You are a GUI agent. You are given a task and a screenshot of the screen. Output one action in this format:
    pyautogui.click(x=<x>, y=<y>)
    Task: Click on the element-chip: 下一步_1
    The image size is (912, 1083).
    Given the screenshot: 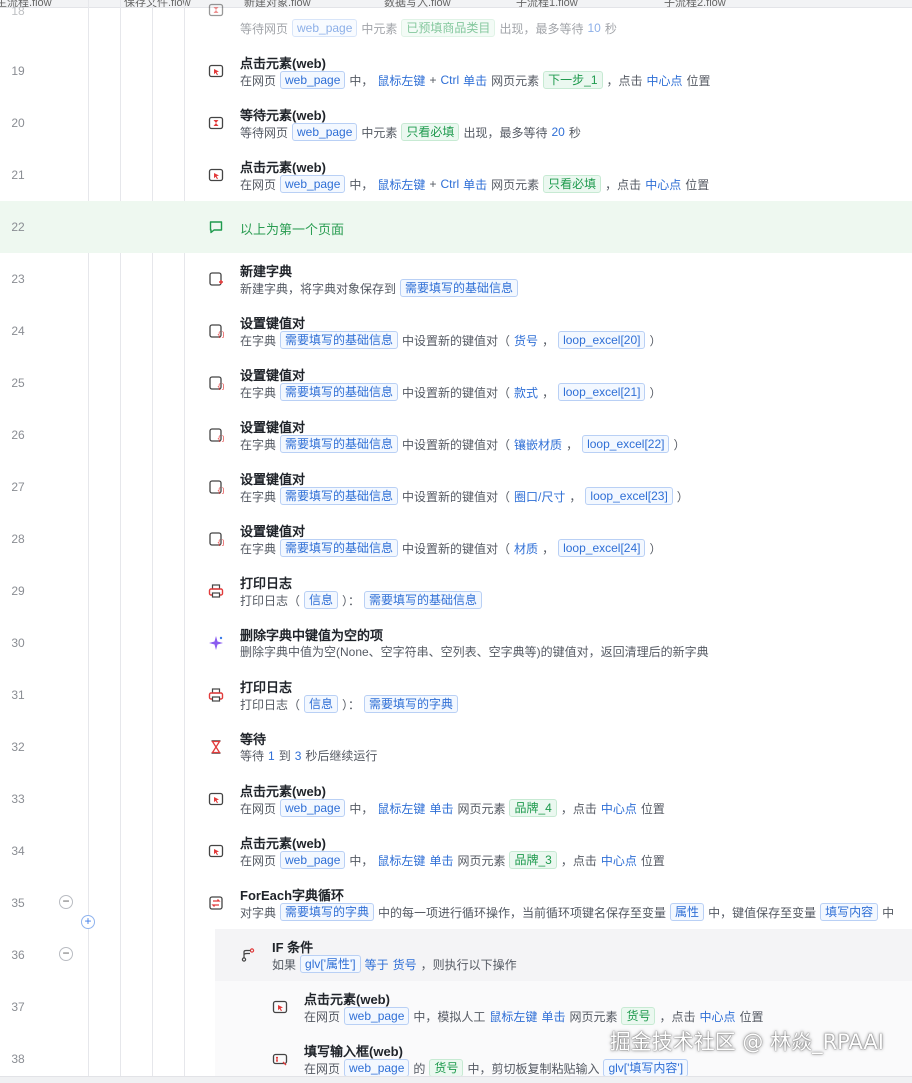 What is the action you would take?
    pyautogui.click(x=573, y=80)
    